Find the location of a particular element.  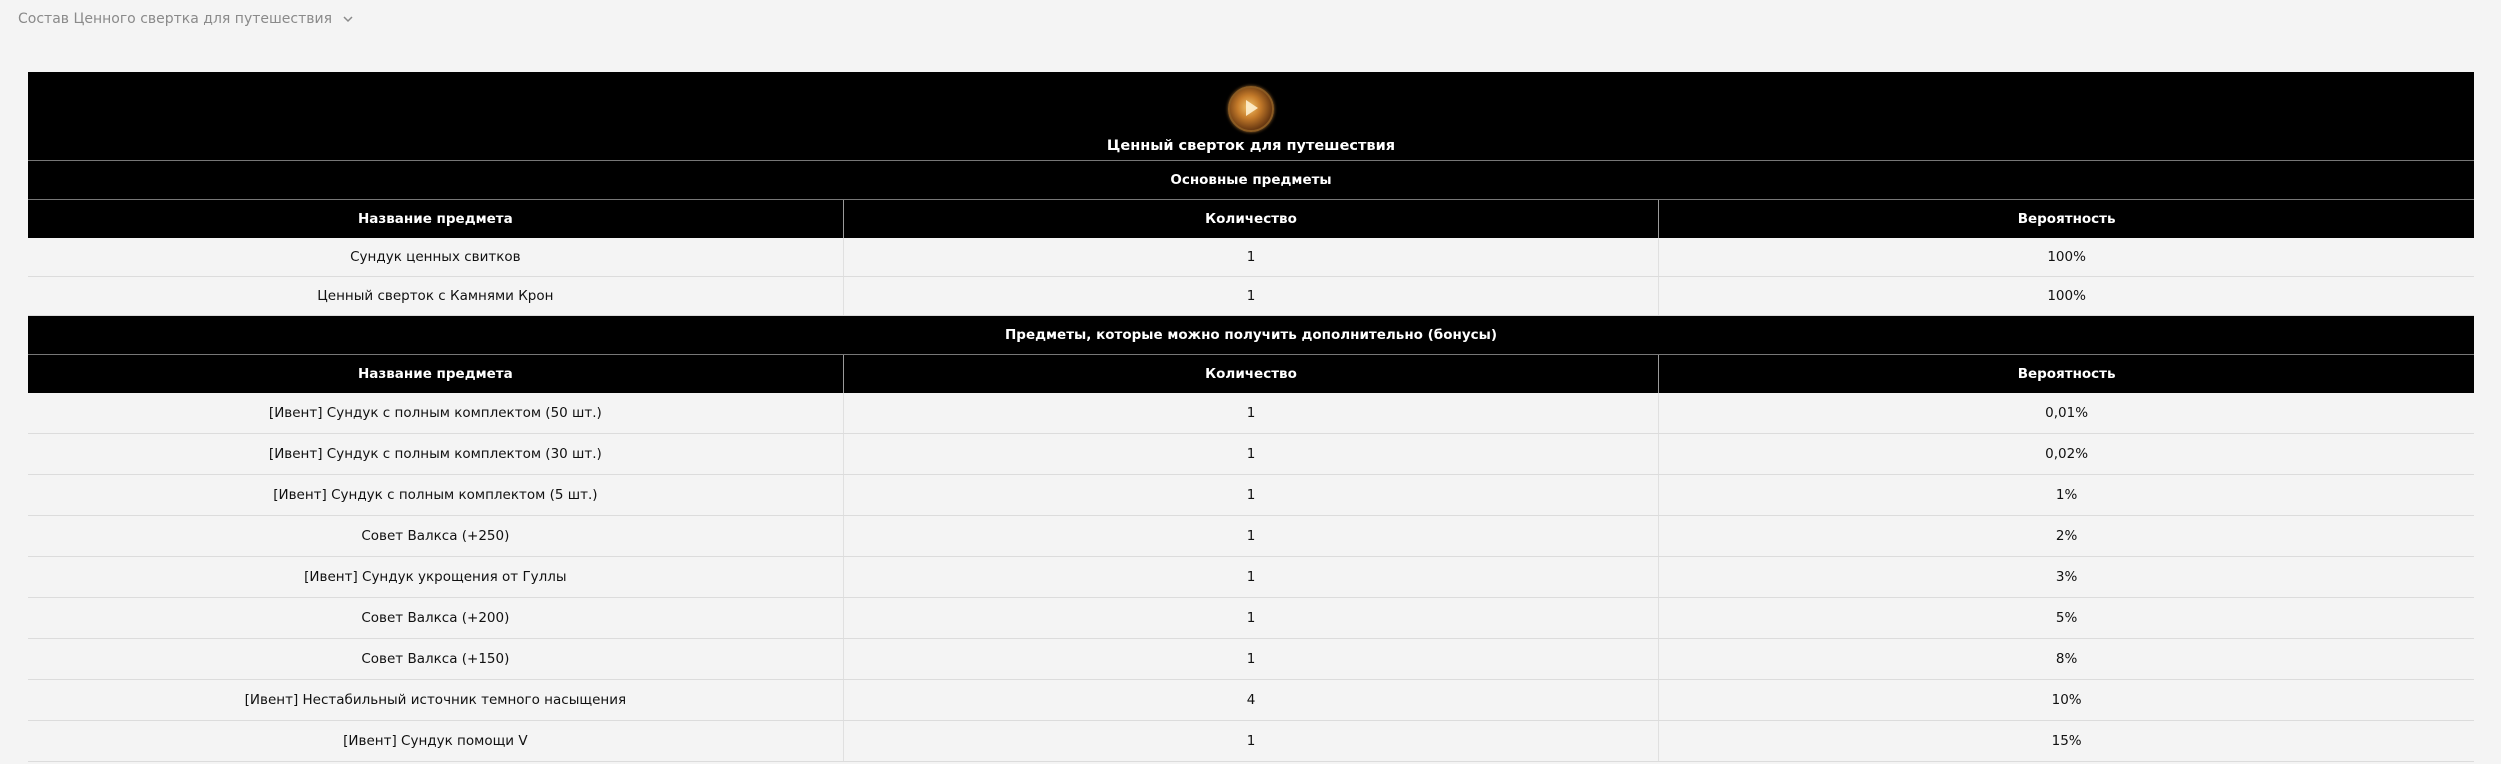

table-header: Ценный сверток для путешествия is located at coordinates (1251, 116).